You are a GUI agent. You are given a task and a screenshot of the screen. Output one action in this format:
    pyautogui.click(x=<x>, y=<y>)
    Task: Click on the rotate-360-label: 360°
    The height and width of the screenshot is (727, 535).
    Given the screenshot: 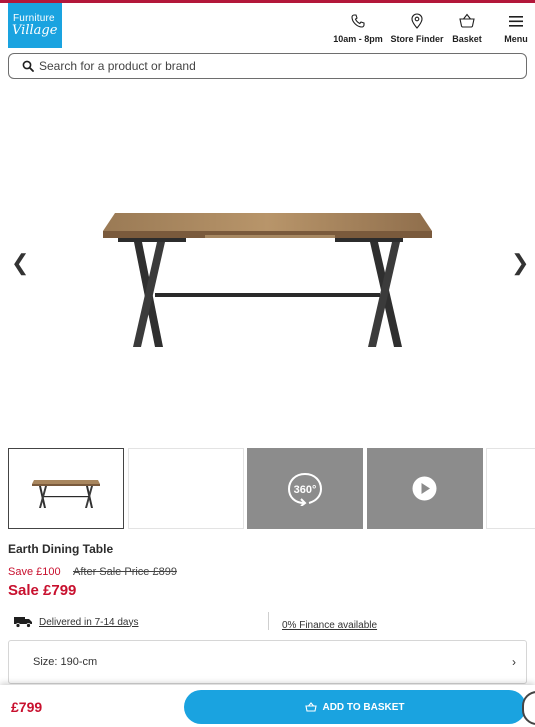 What is the action you would take?
    pyautogui.click(x=305, y=490)
    